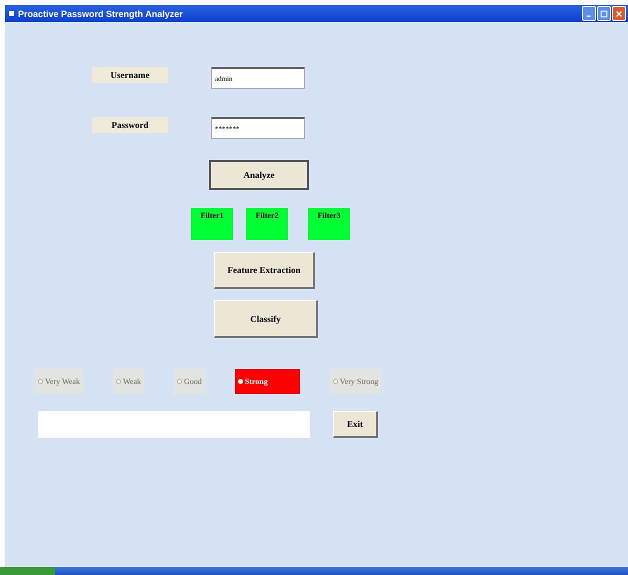 The image size is (628, 575). Describe the element at coordinates (189, 381) in the screenshot. I see `strength-option: Good` at that location.